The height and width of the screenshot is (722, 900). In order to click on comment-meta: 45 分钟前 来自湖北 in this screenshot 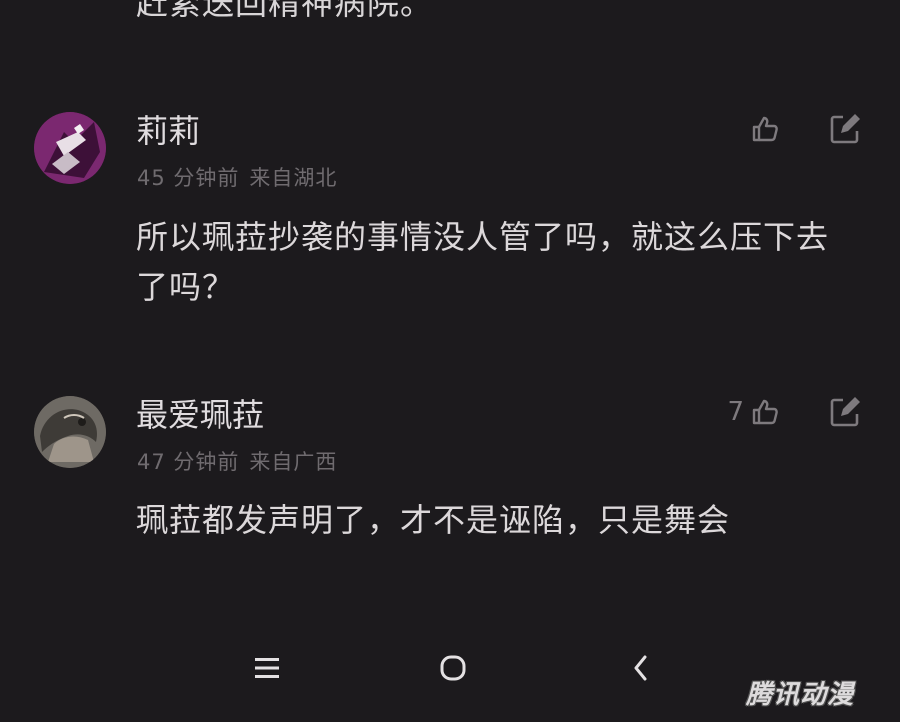, I will do `click(237, 177)`.